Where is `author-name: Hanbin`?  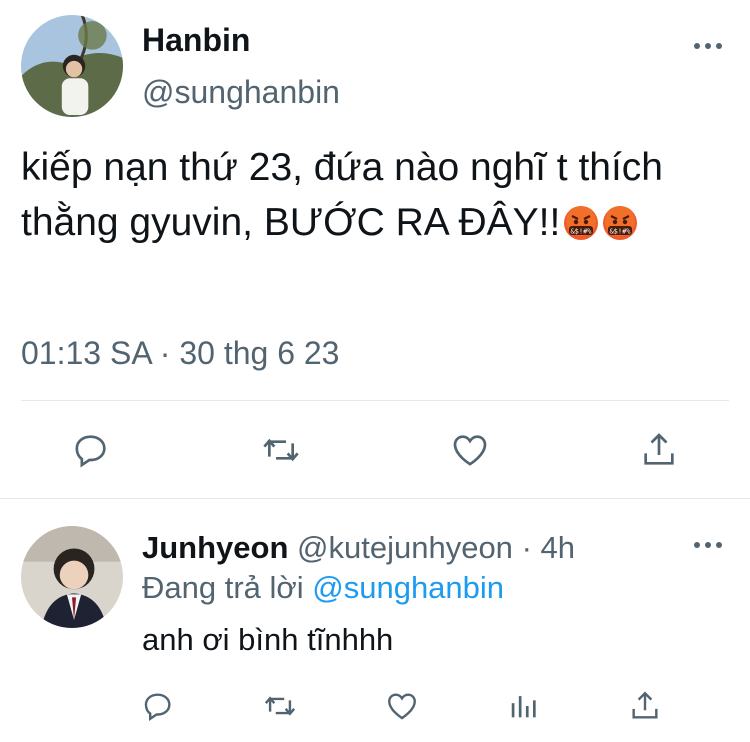 author-name: Hanbin is located at coordinates (196, 40).